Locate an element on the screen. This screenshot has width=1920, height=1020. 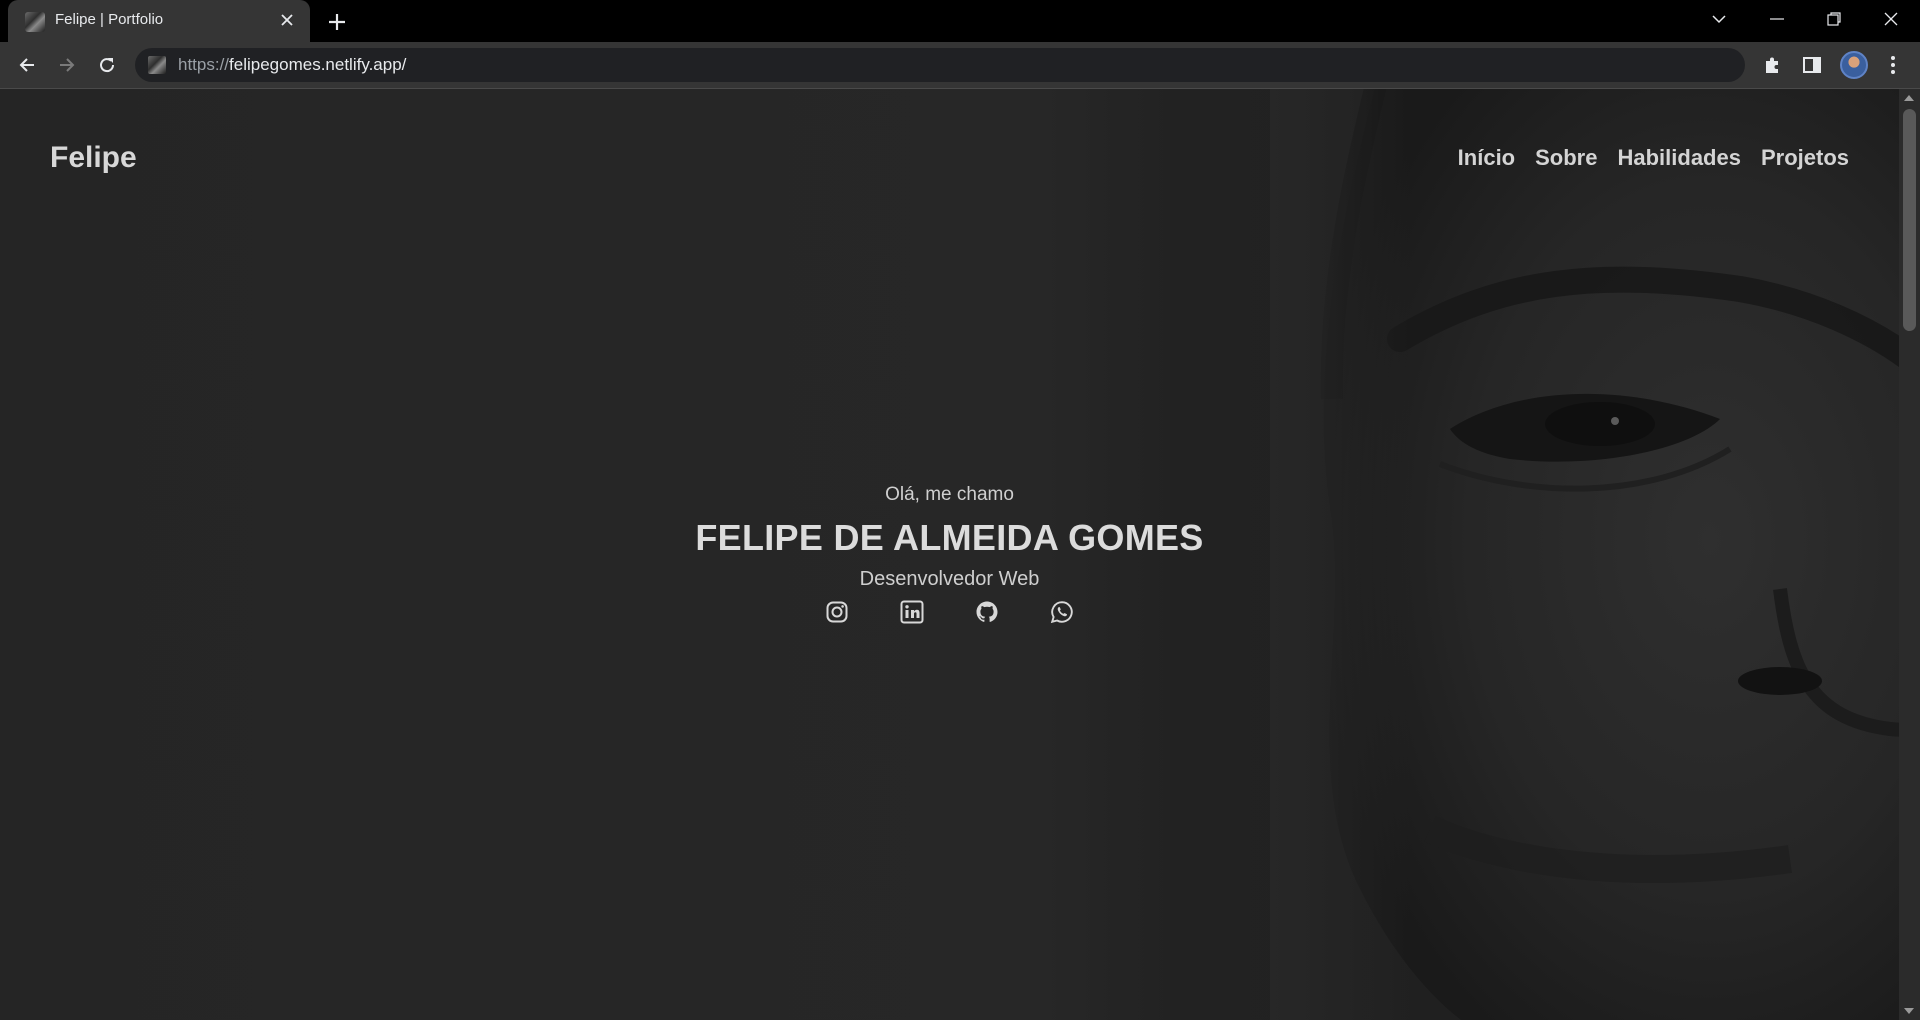
scroll-down-arrow-icon is located at coordinates (1909, 1011).